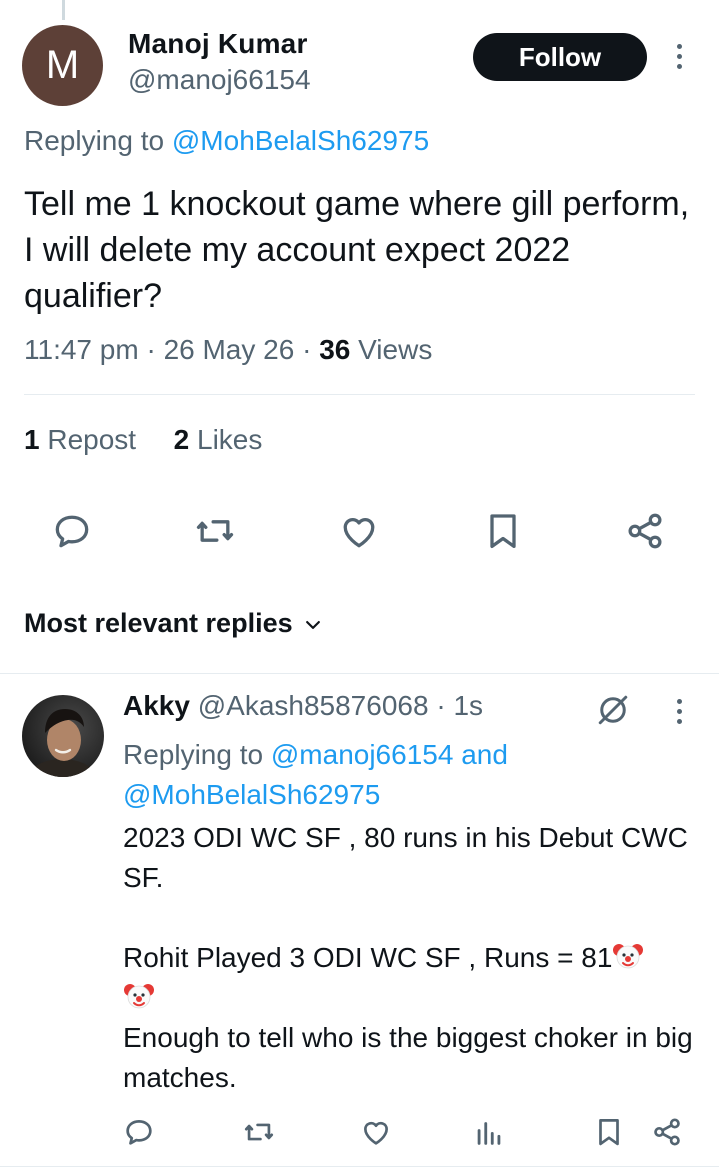  I want to click on reply-avatar, so click(63, 736).